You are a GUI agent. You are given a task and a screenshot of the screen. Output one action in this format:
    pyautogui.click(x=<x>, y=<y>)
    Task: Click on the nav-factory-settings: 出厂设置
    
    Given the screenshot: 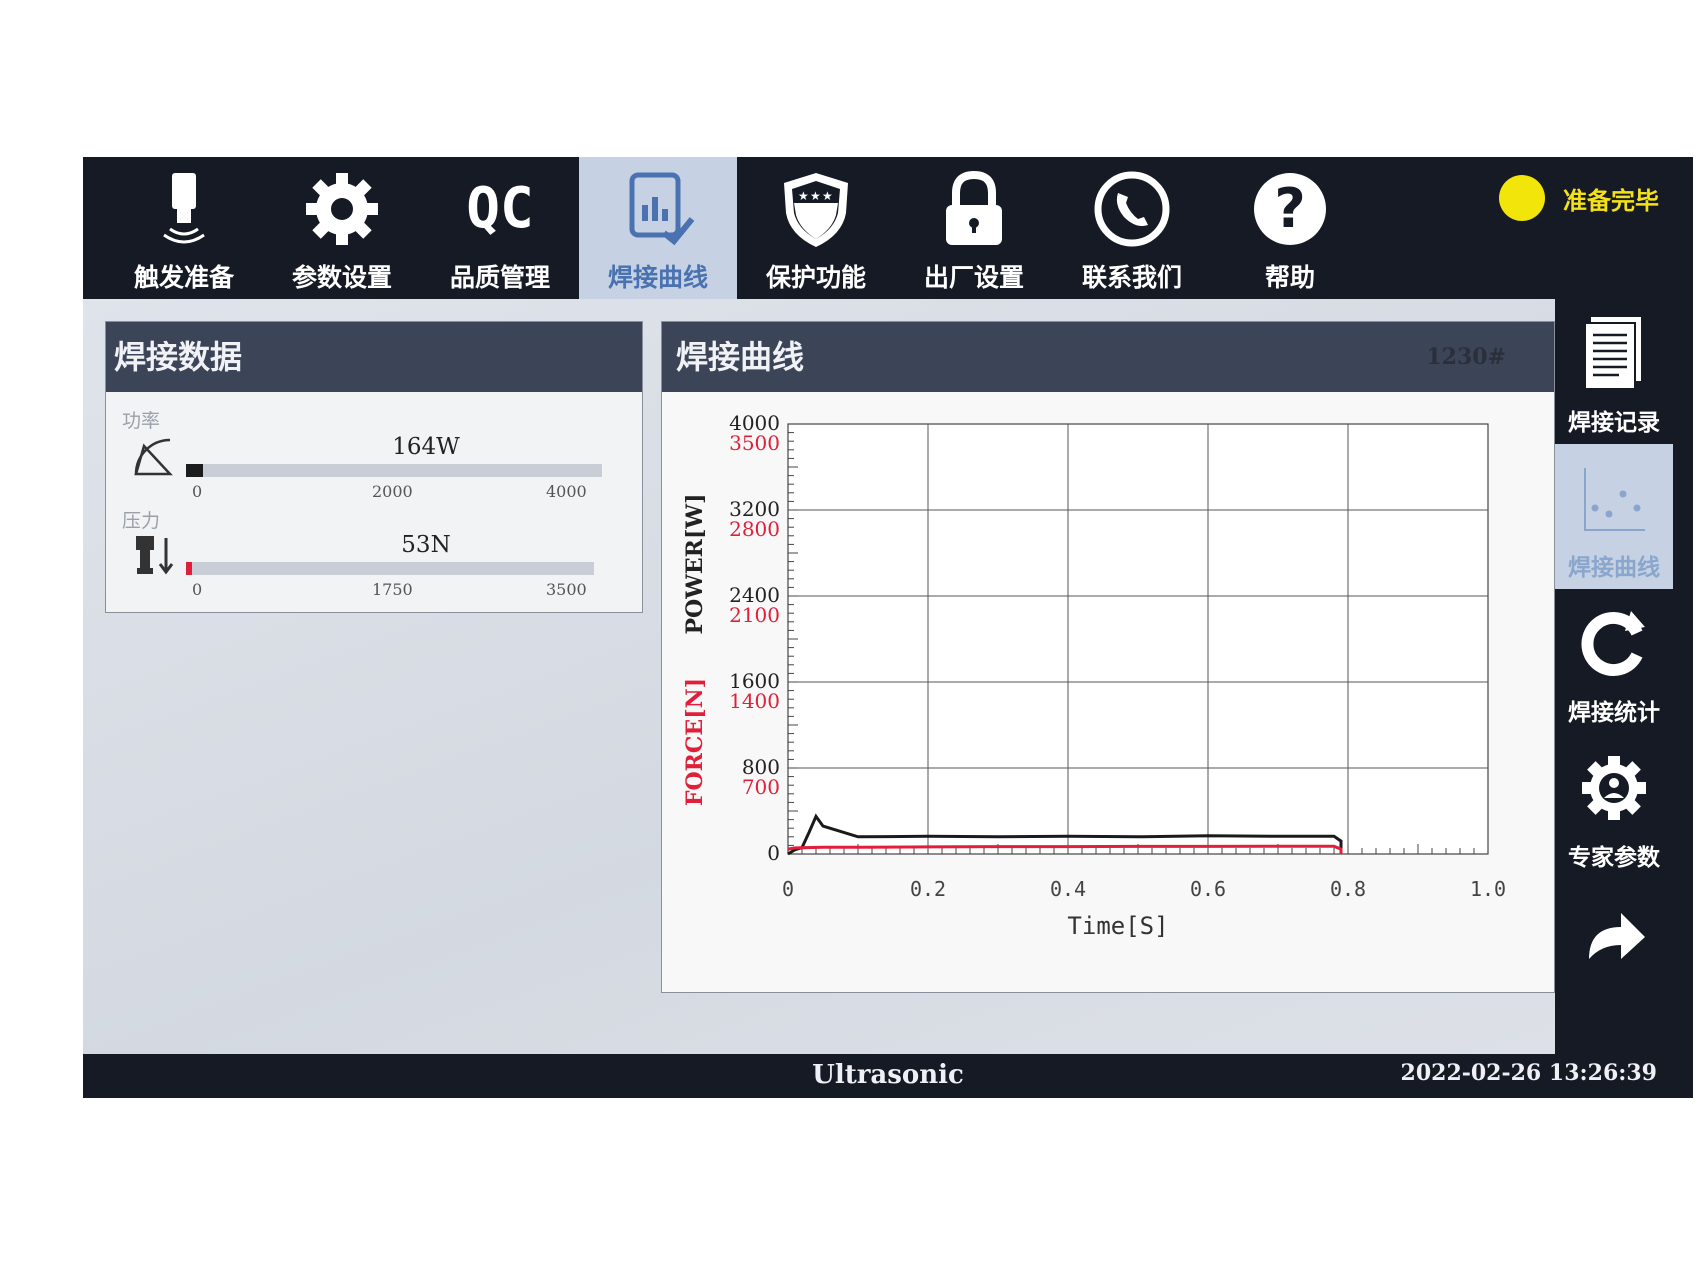 What is the action you would take?
    pyautogui.click(x=974, y=228)
    